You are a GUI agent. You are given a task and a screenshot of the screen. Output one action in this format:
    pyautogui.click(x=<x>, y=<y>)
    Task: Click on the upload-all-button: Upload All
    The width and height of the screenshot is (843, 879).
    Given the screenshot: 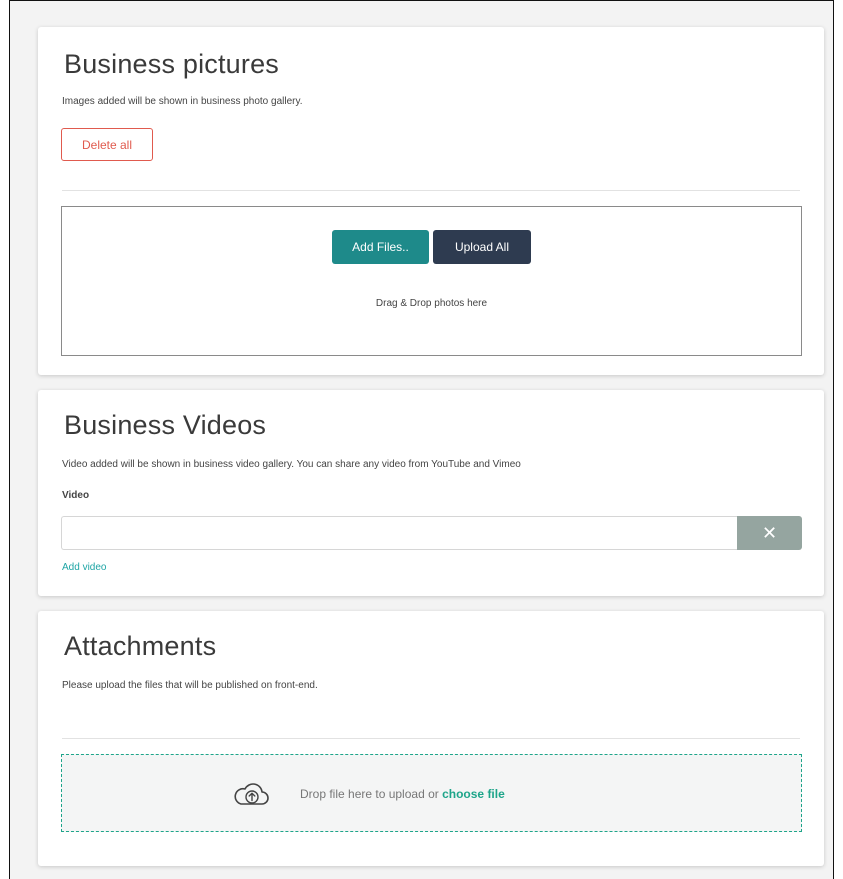 What is the action you would take?
    pyautogui.click(x=482, y=247)
    